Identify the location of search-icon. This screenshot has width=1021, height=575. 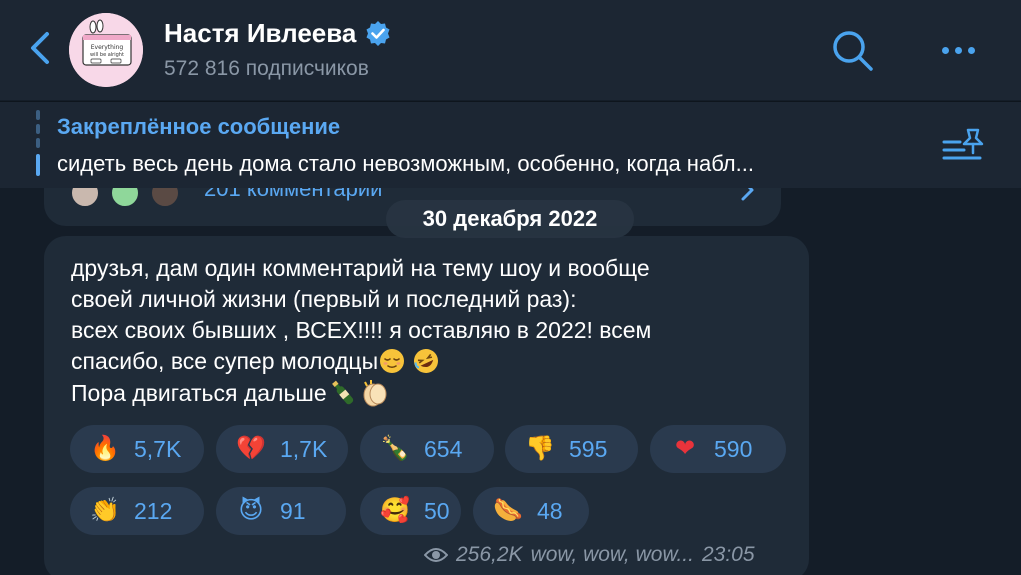
(853, 51).